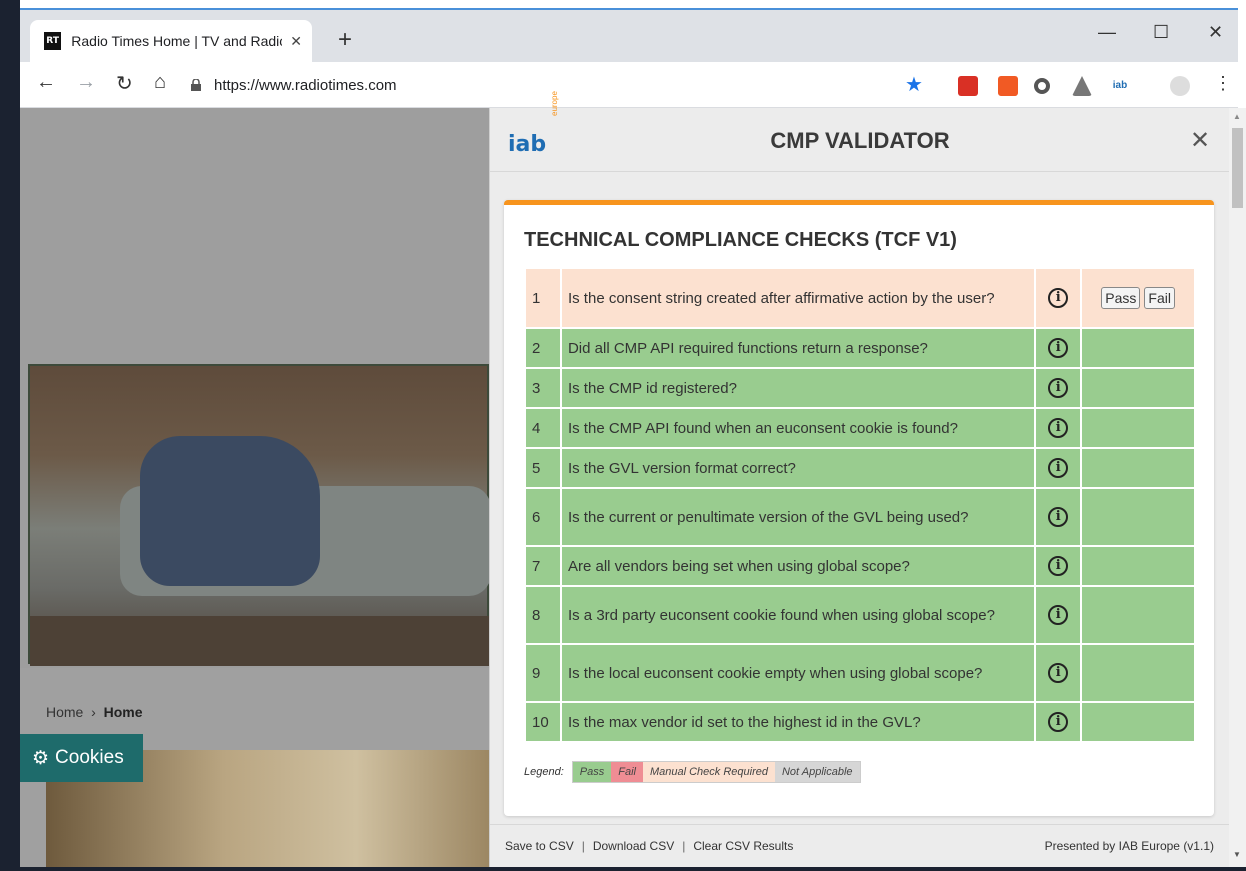  What do you see at coordinates (743, 846) in the screenshot?
I see `clear-csv-link: Clear CSV Results` at bounding box center [743, 846].